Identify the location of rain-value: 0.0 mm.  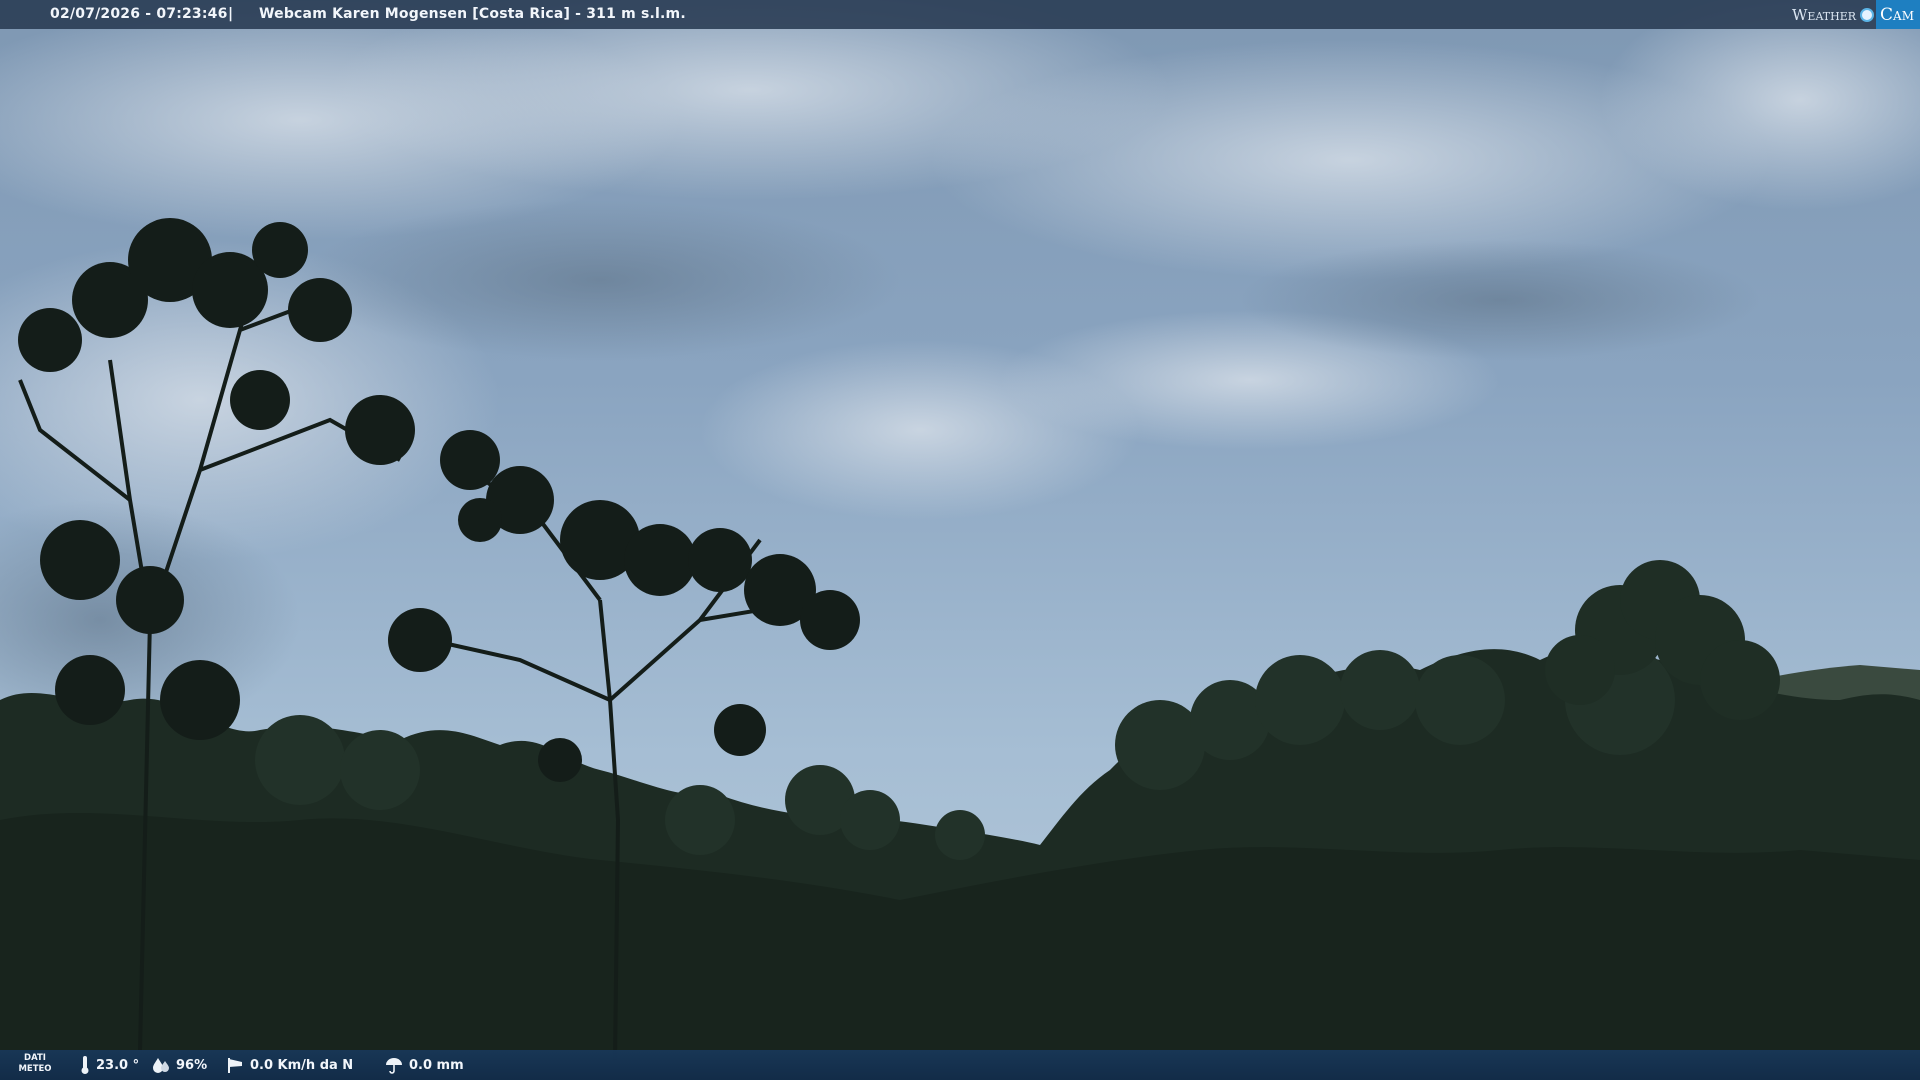
(436, 1065).